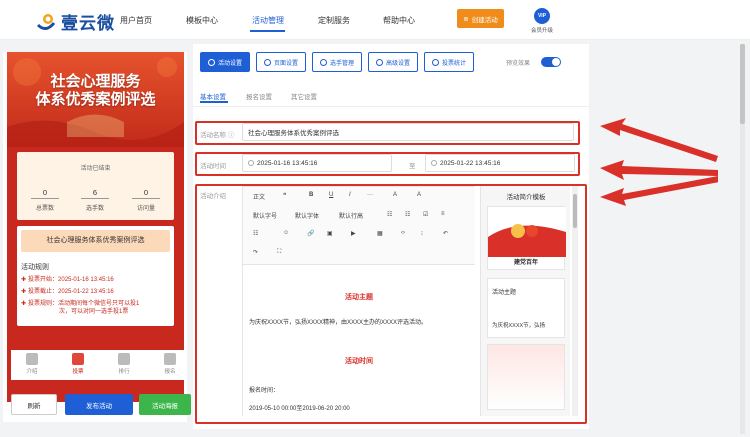  Describe the element at coordinates (551, 62) in the screenshot. I see `preview-toggle` at that location.